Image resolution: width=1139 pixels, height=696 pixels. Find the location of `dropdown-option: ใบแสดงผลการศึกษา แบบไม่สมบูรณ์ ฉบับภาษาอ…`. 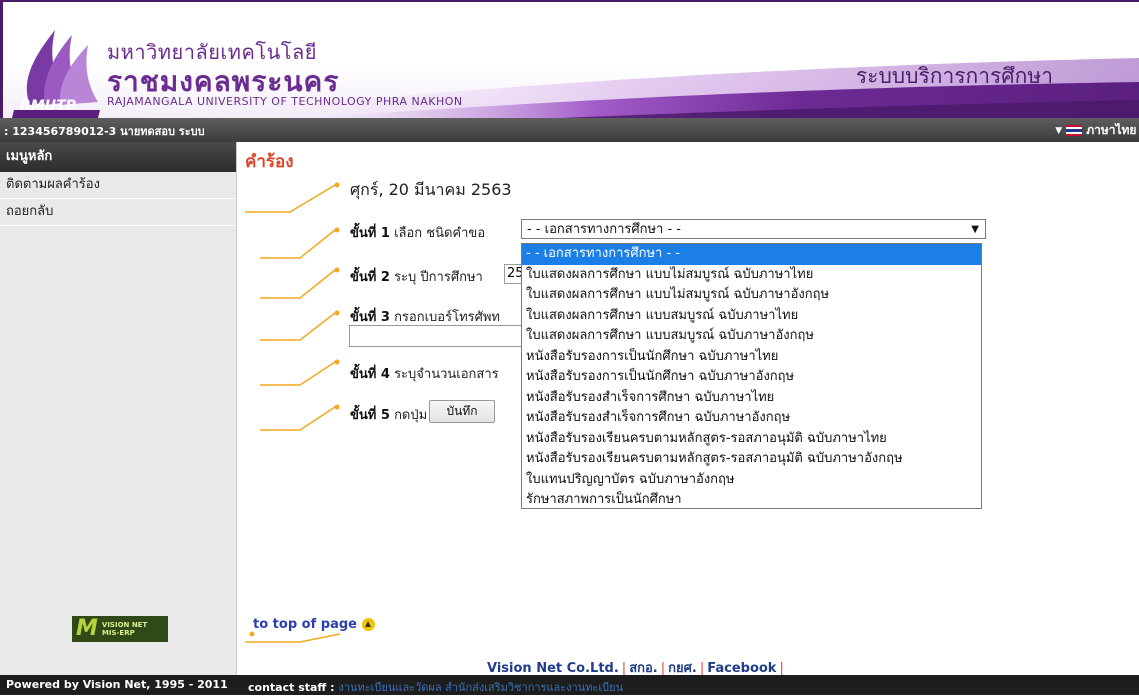

dropdown-option: ใบแสดงผลการศึกษา แบบไม่สมบูรณ์ ฉบับภาษาอ… is located at coordinates (751, 295).